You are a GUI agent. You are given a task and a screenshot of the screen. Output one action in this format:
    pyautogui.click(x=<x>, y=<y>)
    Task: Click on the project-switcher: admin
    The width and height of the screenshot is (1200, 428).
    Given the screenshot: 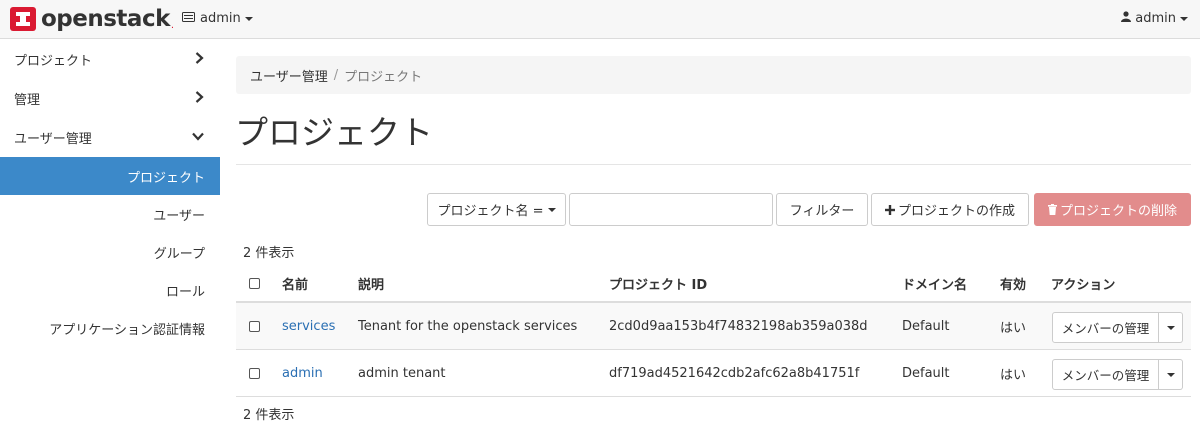 What is the action you would take?
    pyautogui.click(x=217, y=18)
    